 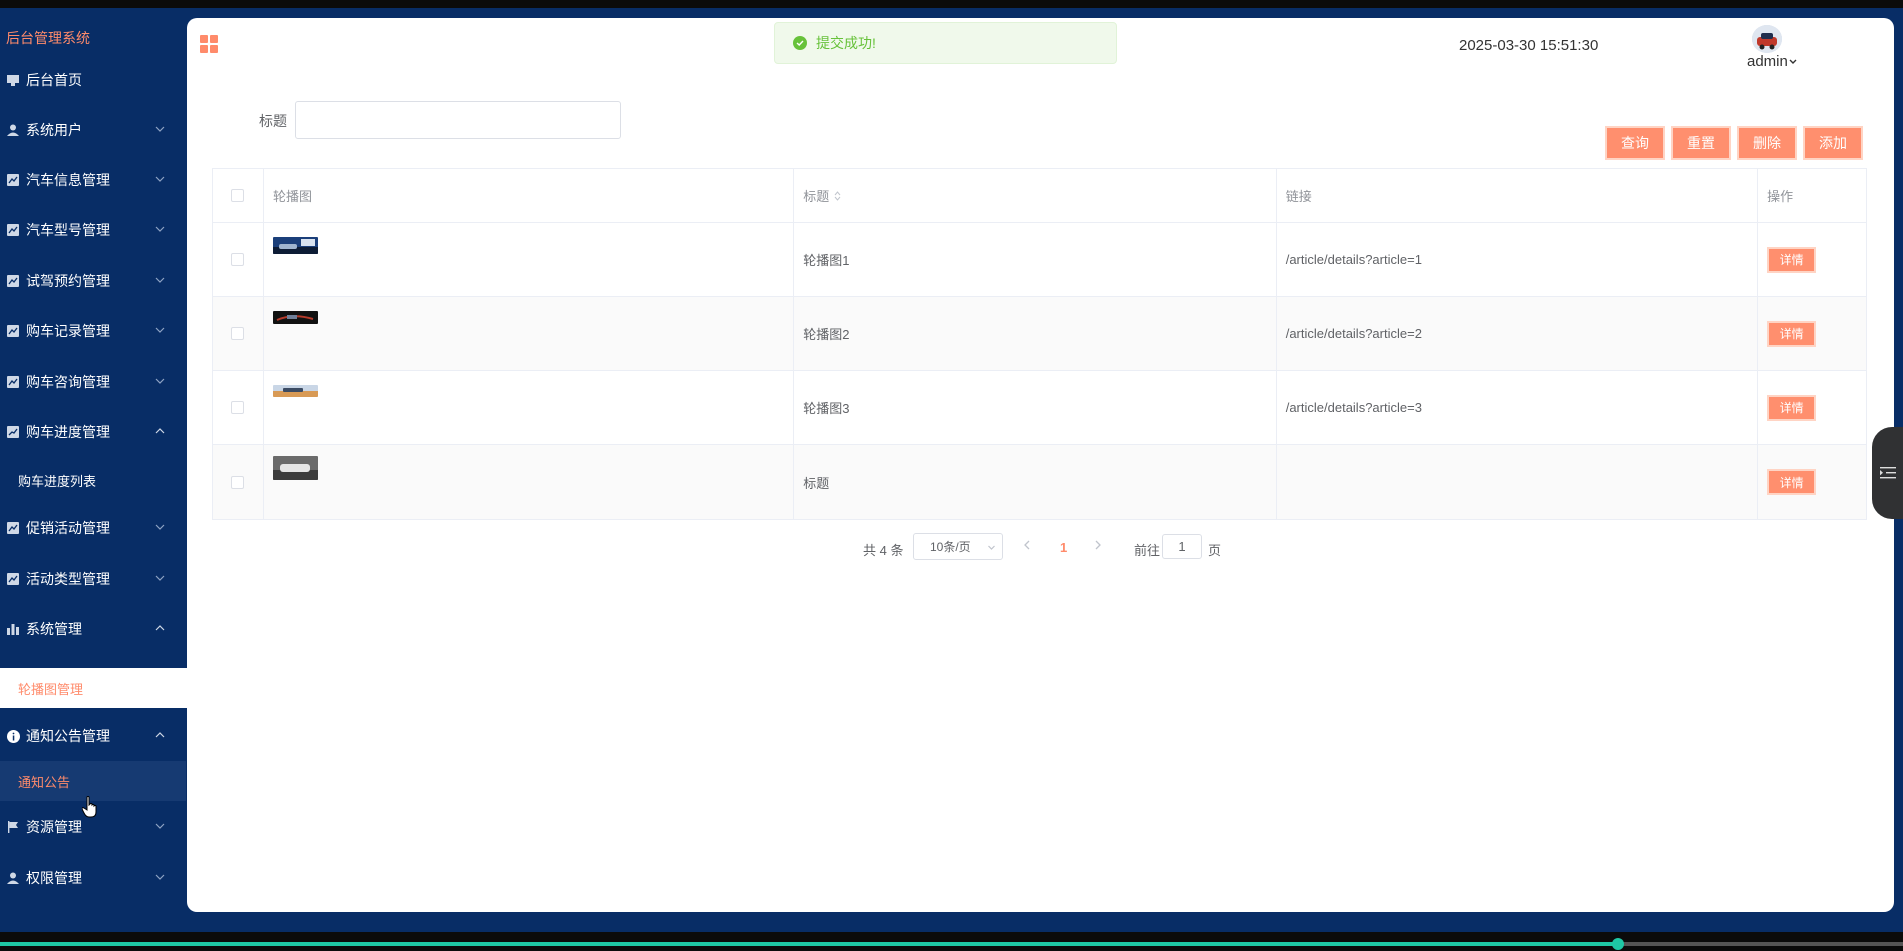 I want to click on page-number: 1, so click(x=1063, y=547).